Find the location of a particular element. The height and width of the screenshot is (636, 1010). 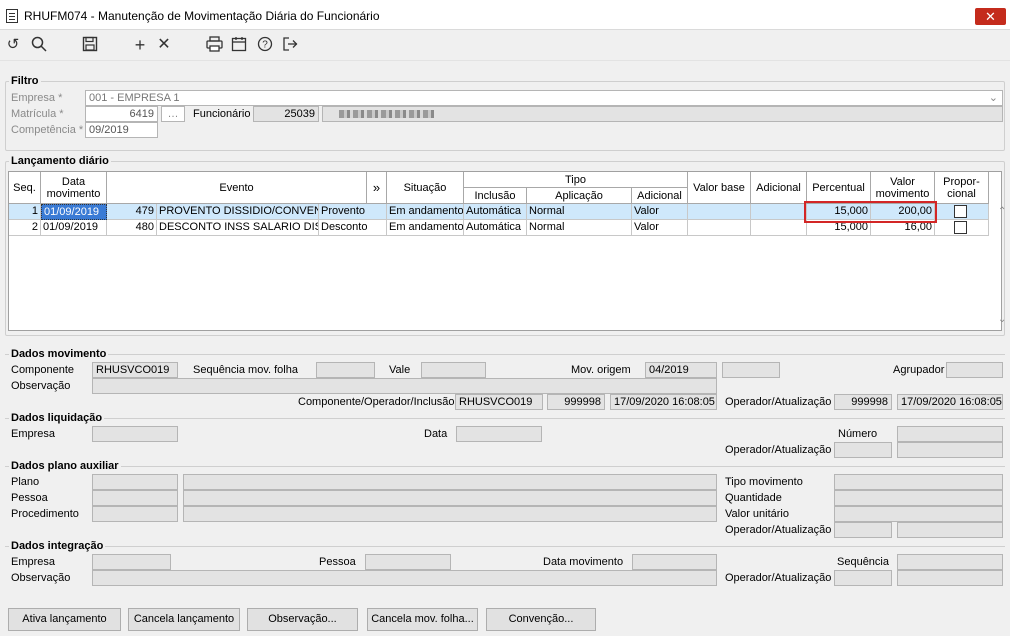

movimento-legend: Dados movimento is located at coordinates (59, 354).